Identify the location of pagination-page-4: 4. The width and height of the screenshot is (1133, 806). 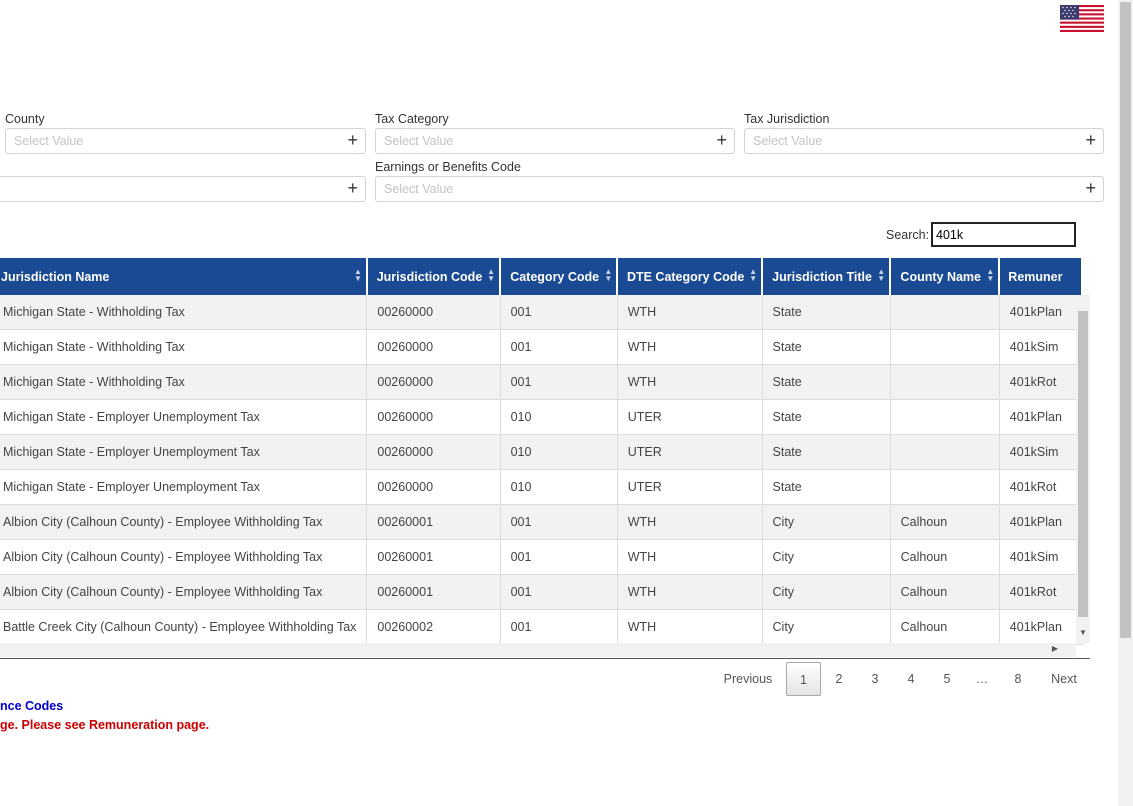
(911, 679).